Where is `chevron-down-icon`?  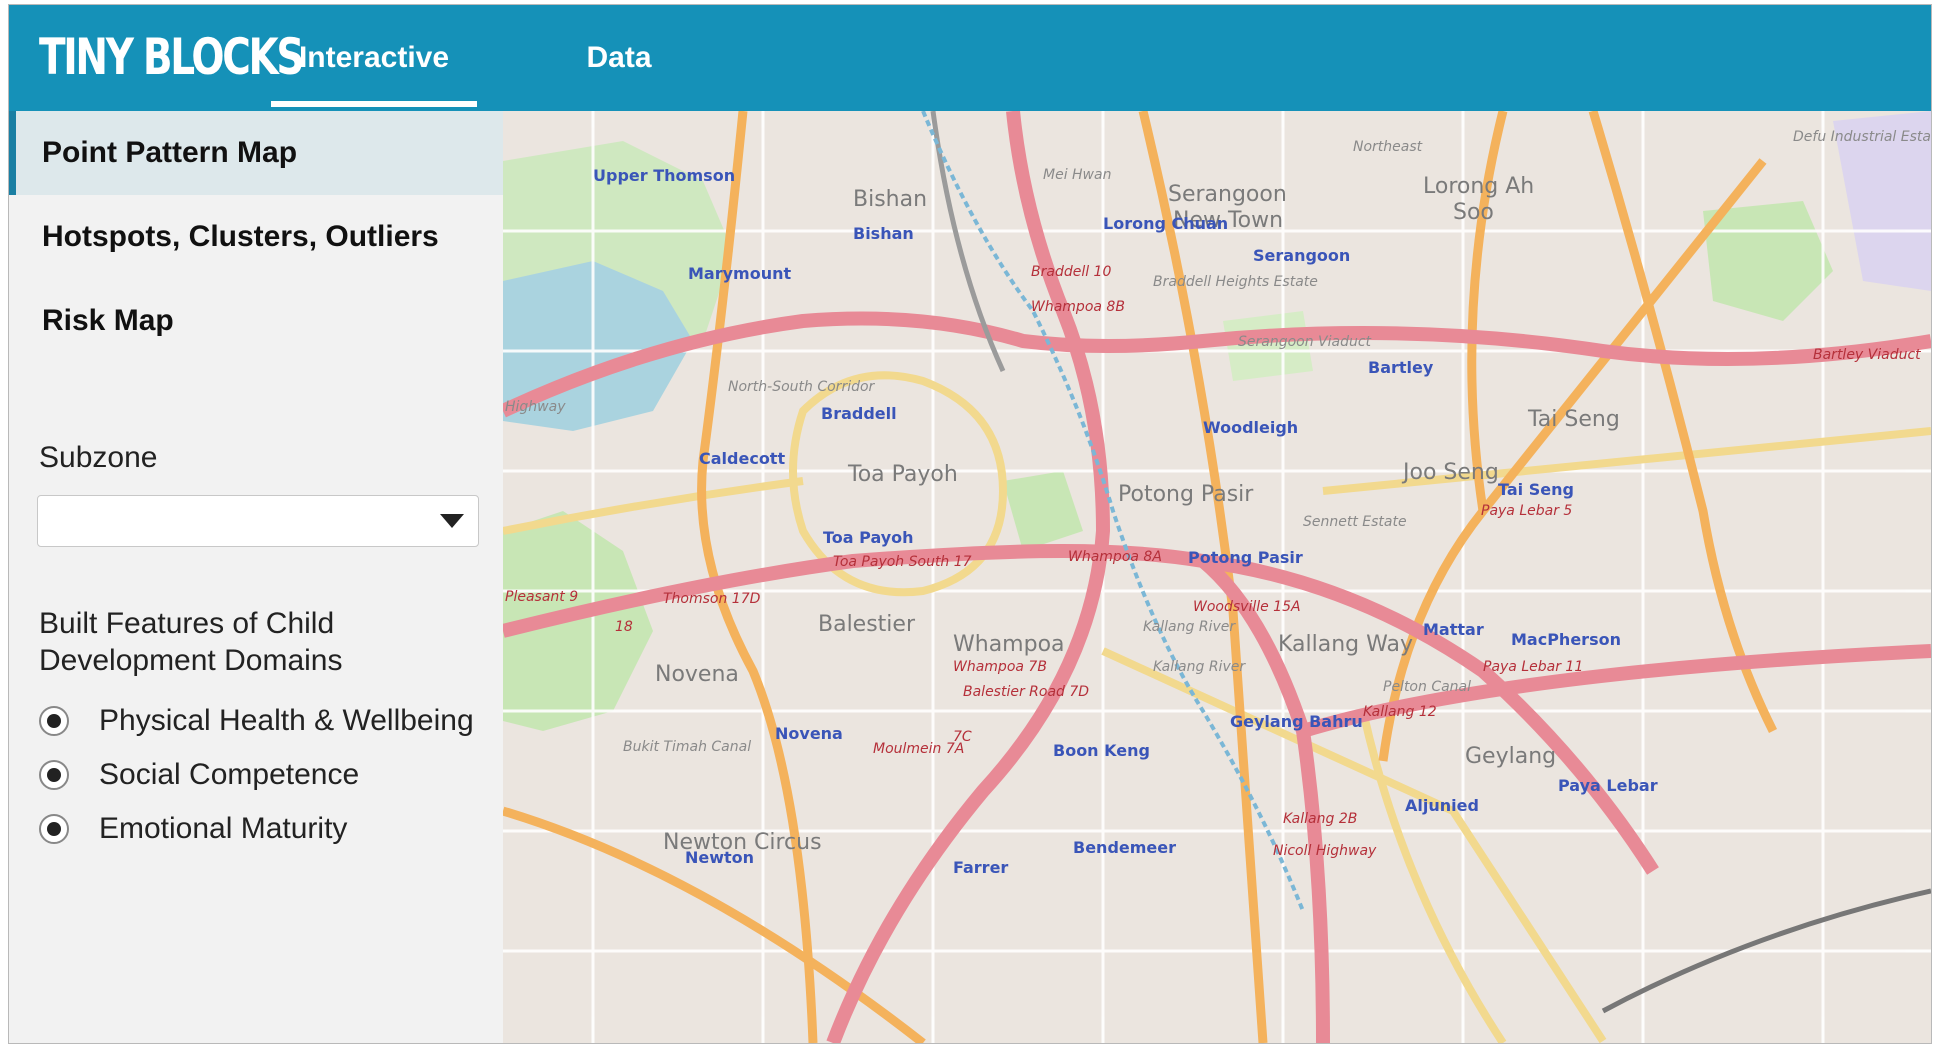 chevron-down-icon is located at coordinates (452, 521).